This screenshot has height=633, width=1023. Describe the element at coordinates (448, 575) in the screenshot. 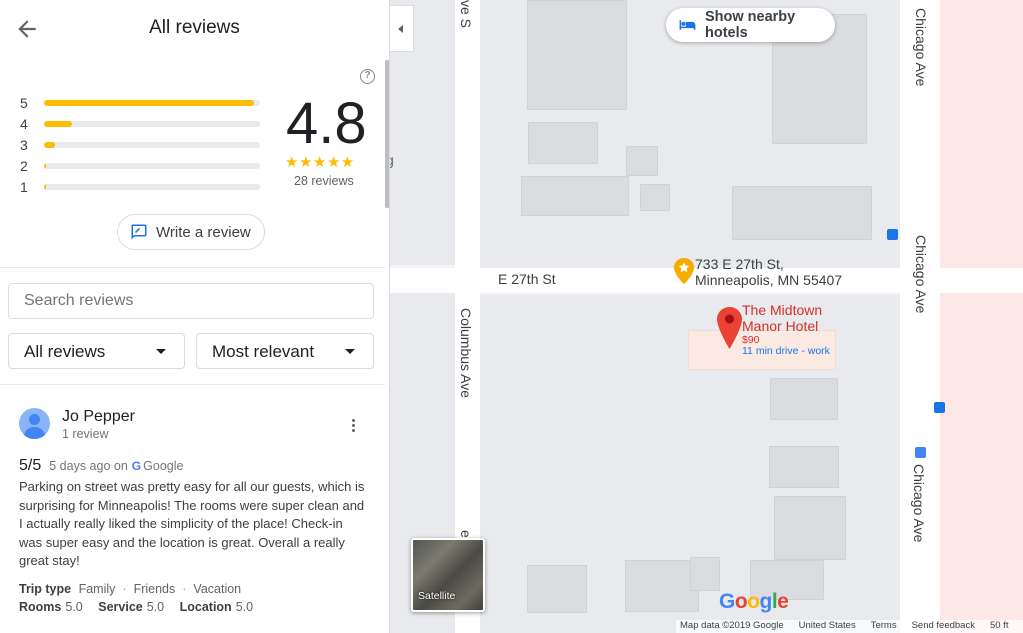

I see `satellite-toggle: Satellite` at that location.